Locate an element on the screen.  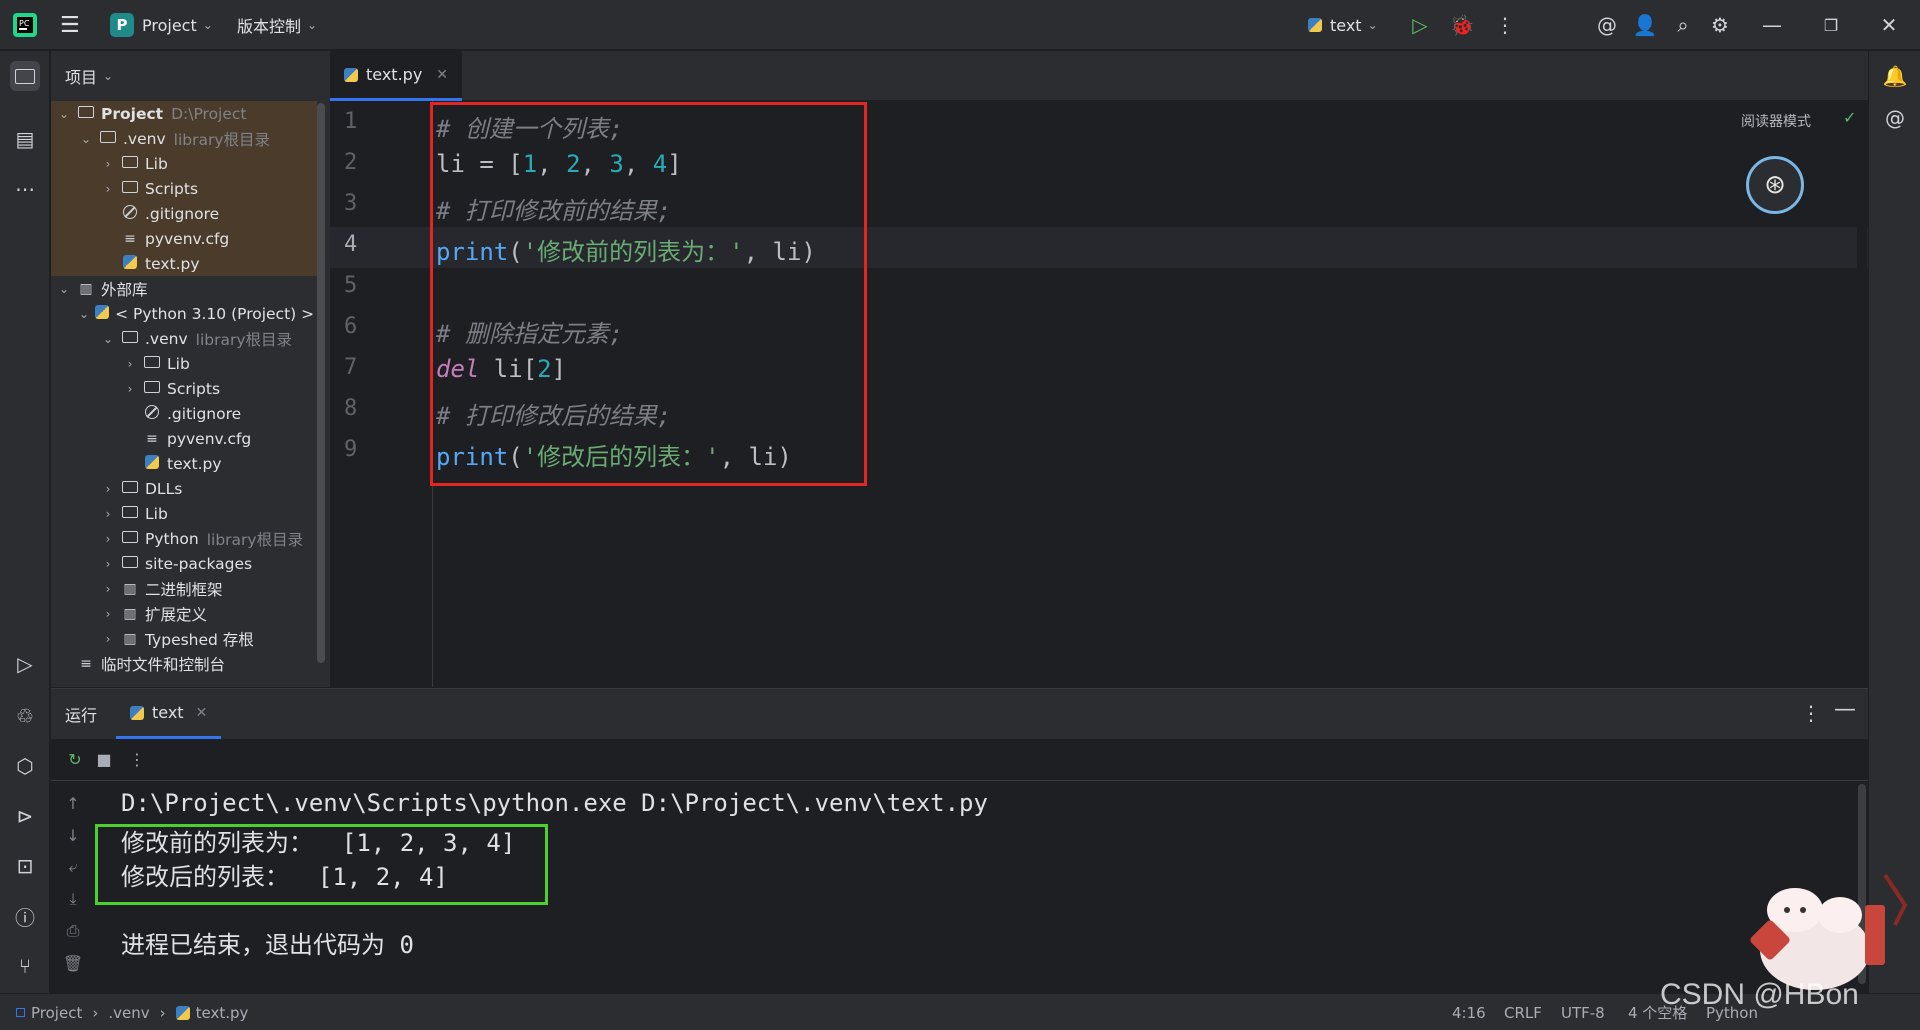
line-number: 3 is located at coordinates (351, 203).